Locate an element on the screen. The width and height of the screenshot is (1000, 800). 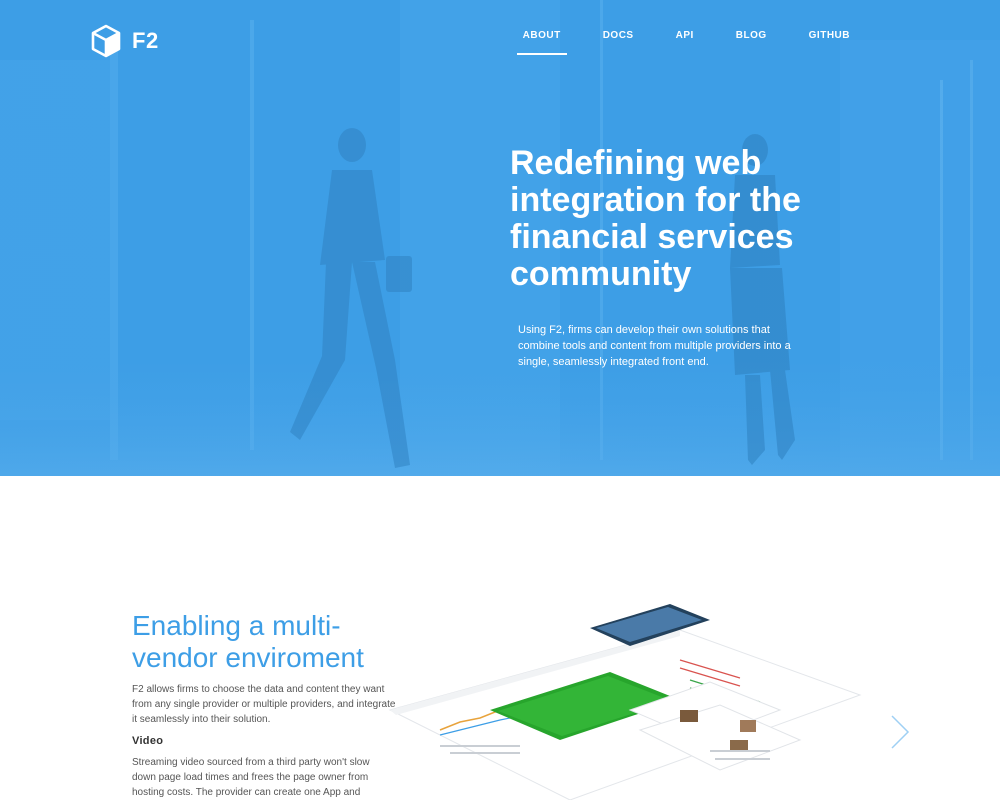
nav-item-github: GITHUB is located at coordinates (829, 39).